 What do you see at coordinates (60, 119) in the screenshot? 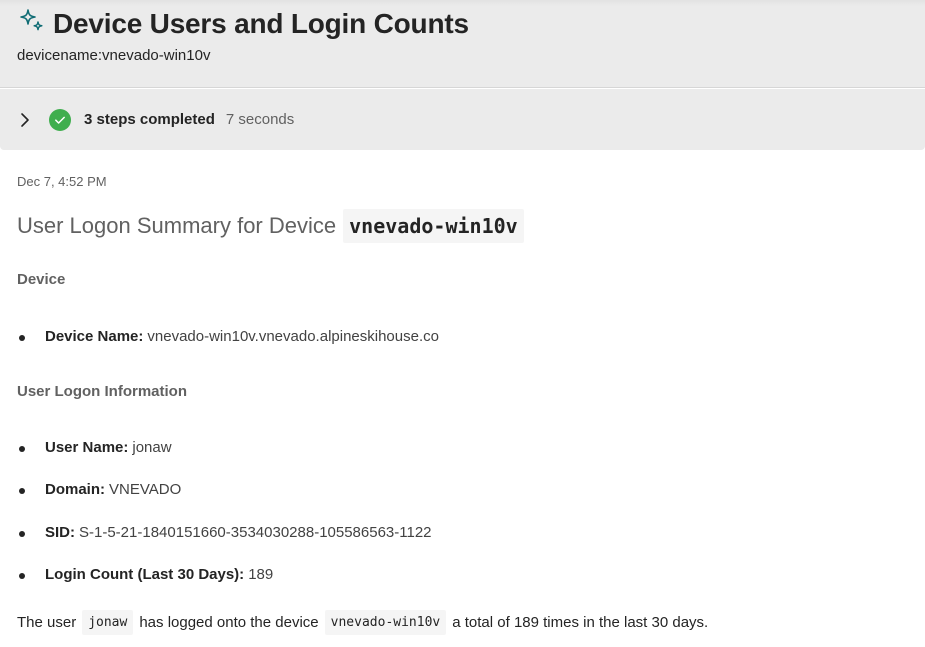
I see `check-circle-icon` at bounding box center [60, 119].